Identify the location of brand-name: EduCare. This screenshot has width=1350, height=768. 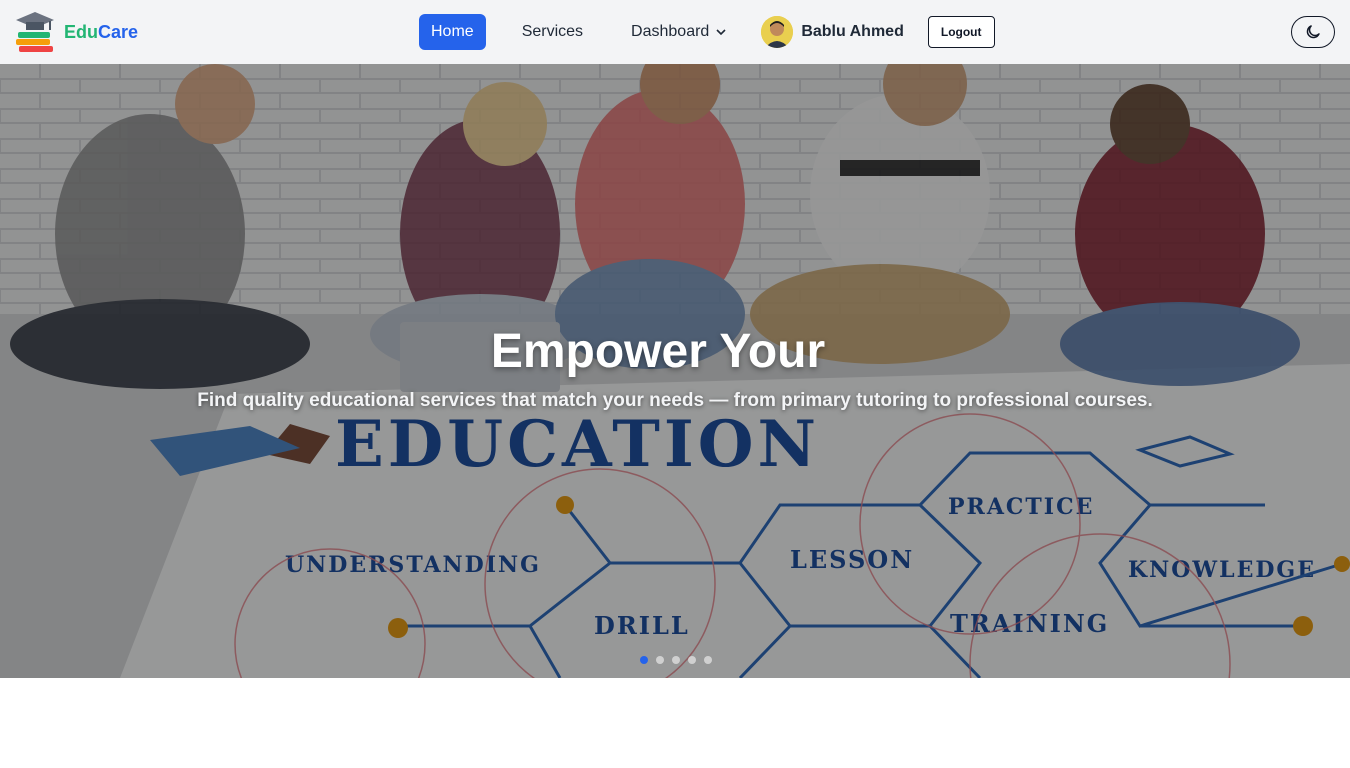
(101, 32).